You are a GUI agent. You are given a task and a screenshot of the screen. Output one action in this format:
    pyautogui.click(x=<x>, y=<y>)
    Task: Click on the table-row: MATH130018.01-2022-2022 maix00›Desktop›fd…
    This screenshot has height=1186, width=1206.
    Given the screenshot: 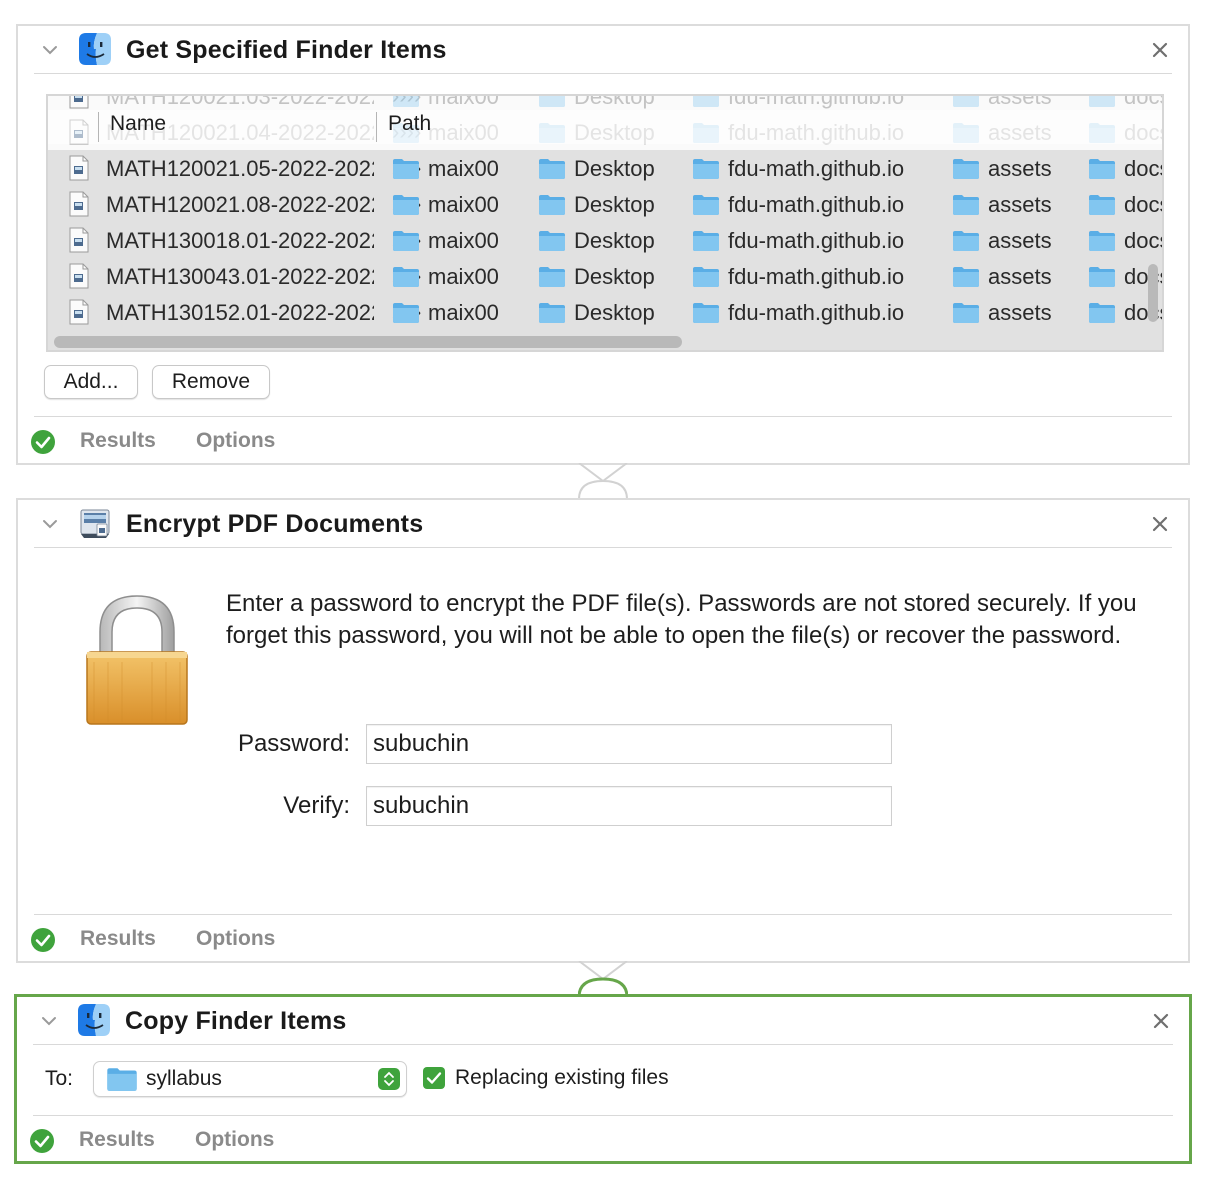 What is the action you would take?
    pyautogui.click(x=605, y=240)
    